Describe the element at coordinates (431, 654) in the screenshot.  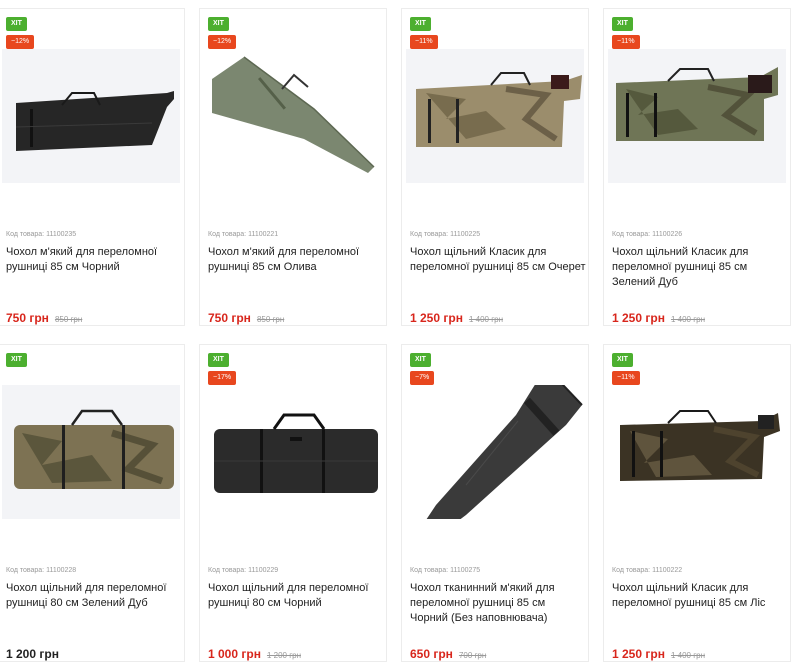
I see `product-price: 650 грн` at that location.